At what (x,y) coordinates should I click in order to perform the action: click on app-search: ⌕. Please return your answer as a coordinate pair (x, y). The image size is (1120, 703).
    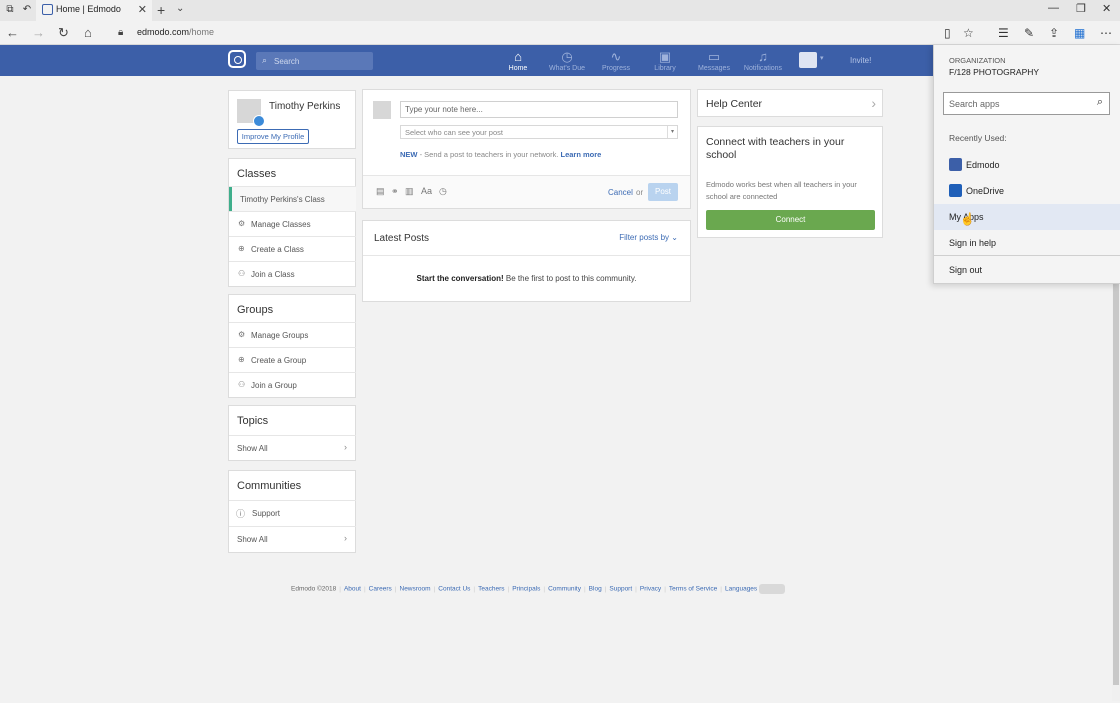
    Looking at the image, I should click on (1026, 103).